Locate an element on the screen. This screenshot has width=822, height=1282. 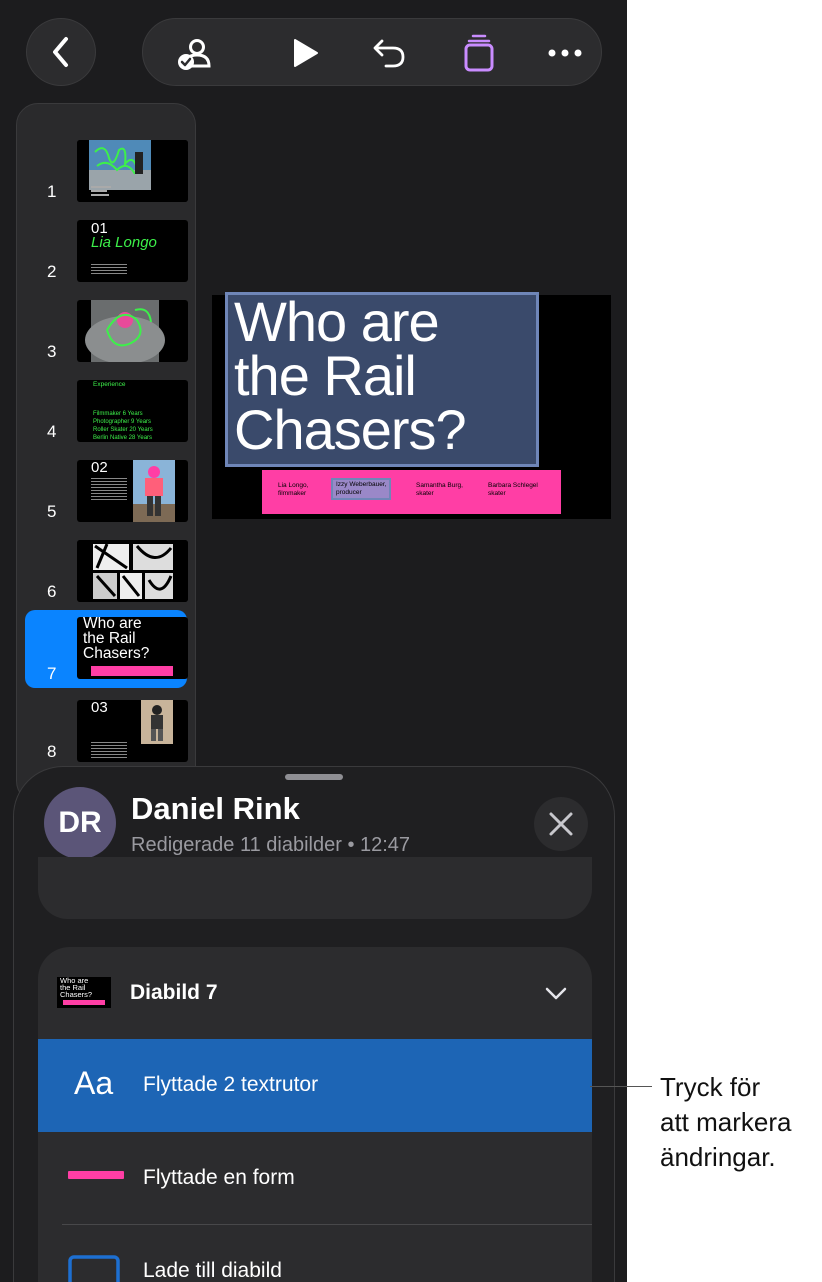
slide-group-header: Who are the Rail Chasers? Diabild 7 is located at coordinates (315, 993).